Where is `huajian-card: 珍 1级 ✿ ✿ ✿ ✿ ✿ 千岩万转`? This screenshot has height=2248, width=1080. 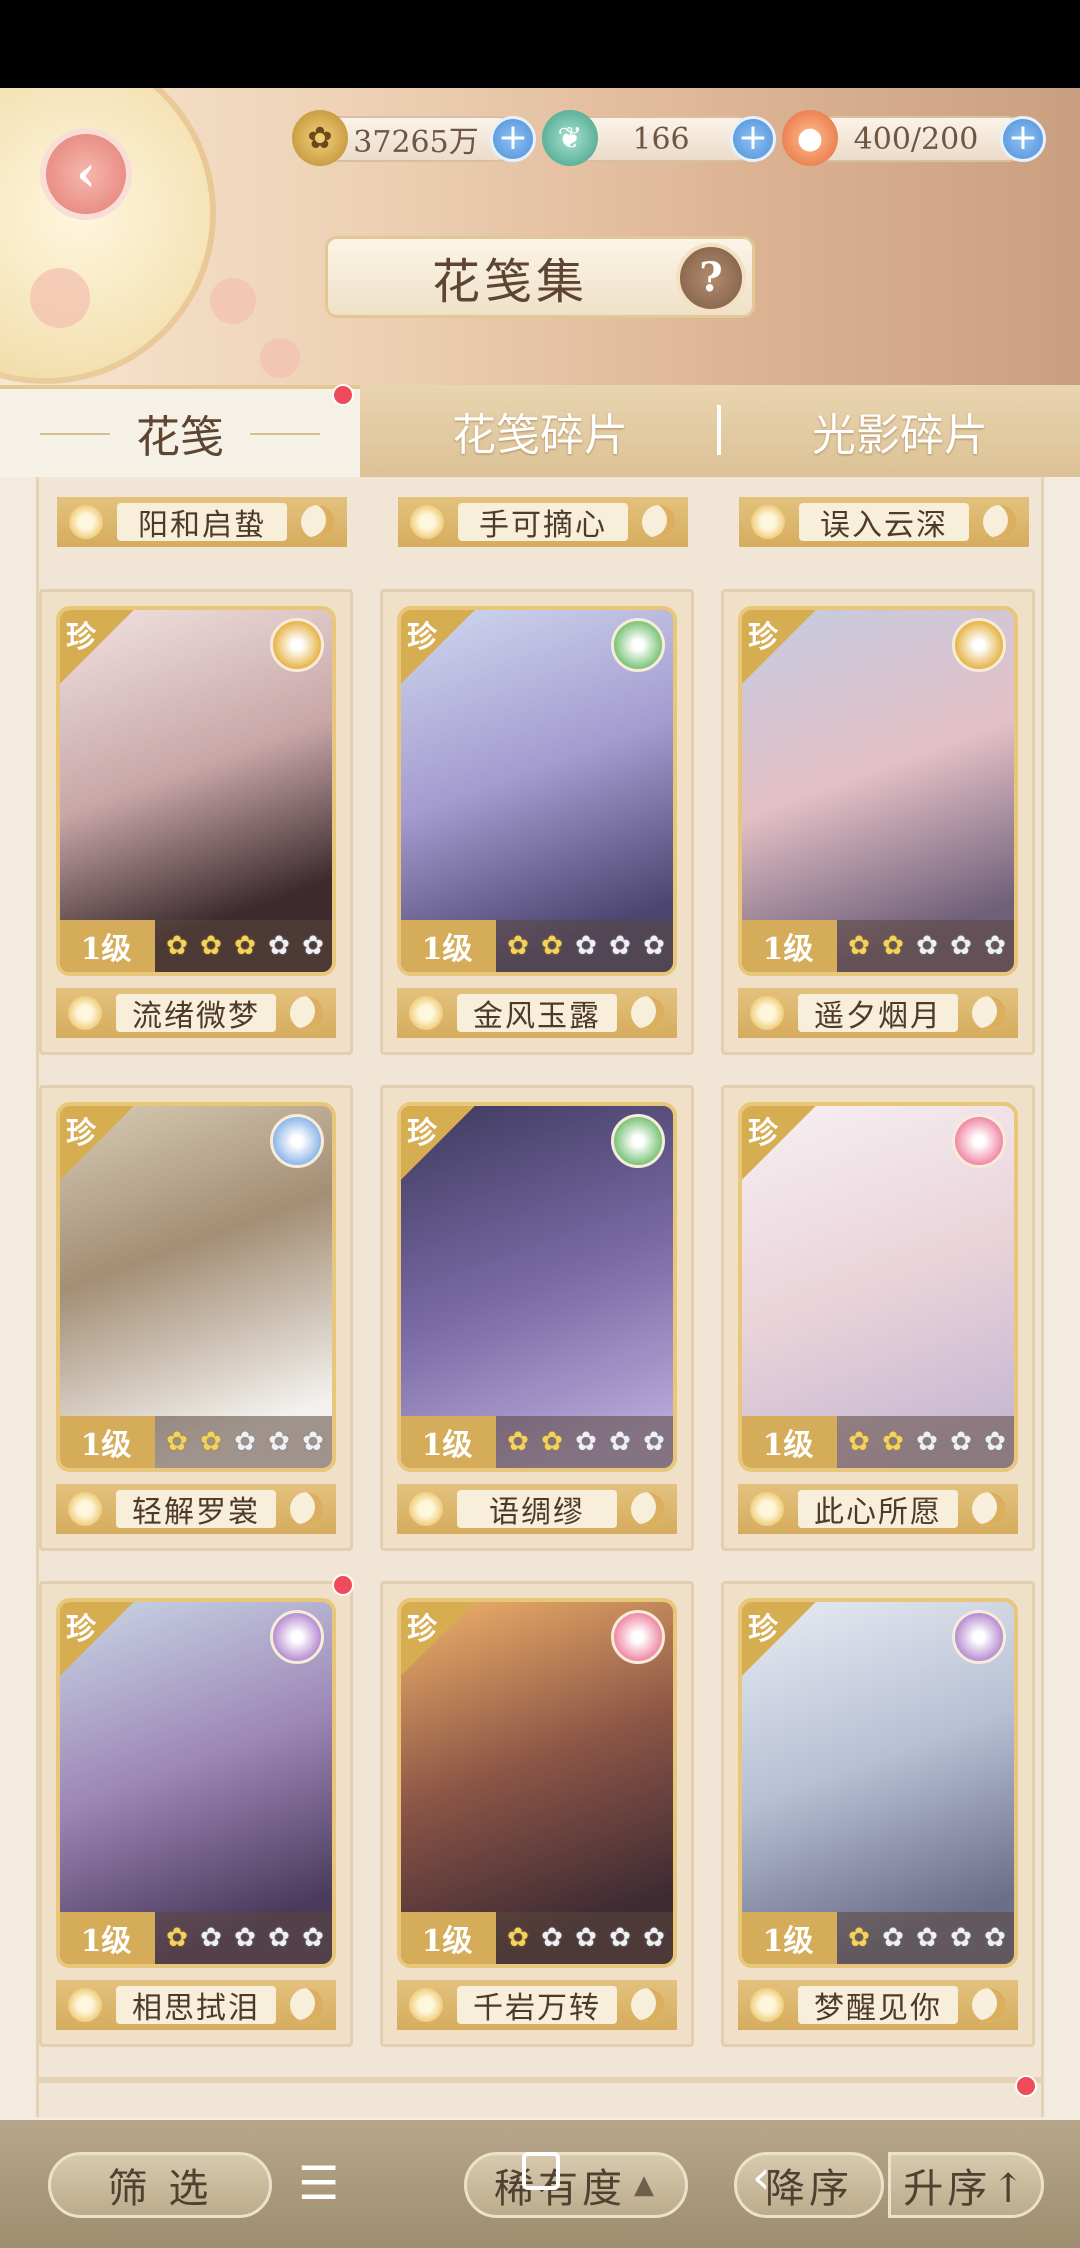
huajian-card: 珍 1级 ✿ ✿ ✿ ✿ ✿ 千岩万转 is located at coordinates (537, 1814).